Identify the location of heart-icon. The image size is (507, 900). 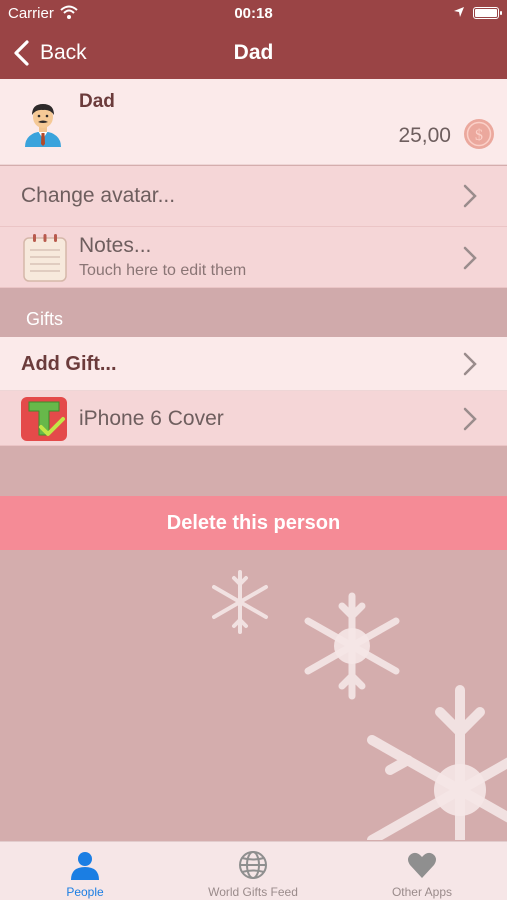
(422, 865).